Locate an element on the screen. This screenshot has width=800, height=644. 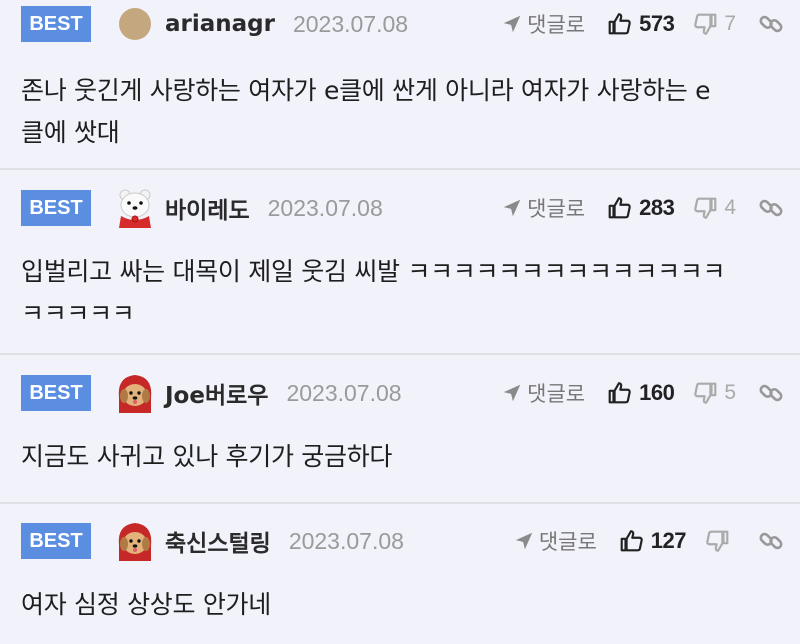
like-button: 127 is located at coordinates (653, 541).